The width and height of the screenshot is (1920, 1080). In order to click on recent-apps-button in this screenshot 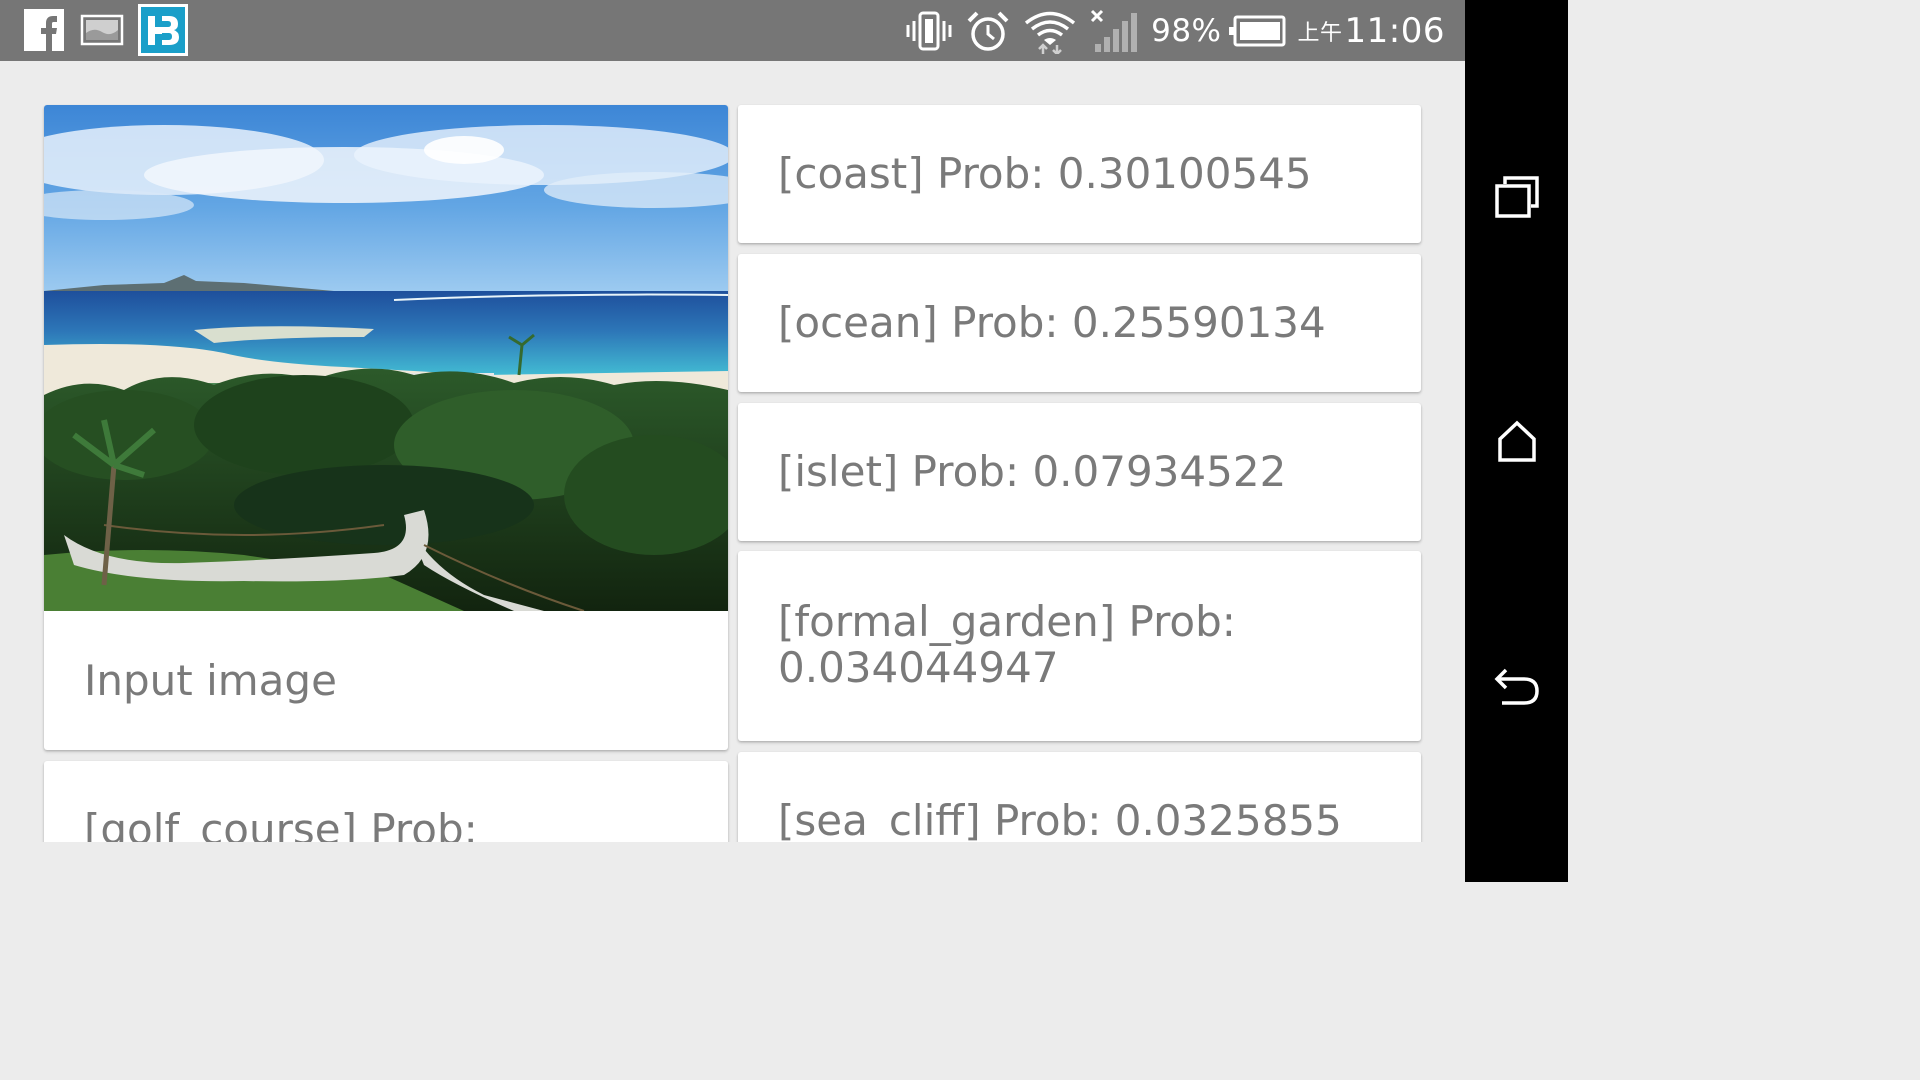, I will do `click(1516, 197)`.